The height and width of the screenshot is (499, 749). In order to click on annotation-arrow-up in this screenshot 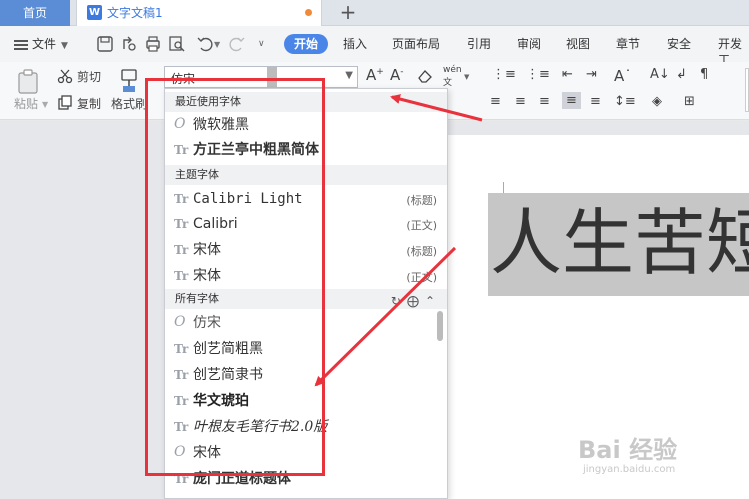, I will do `click(436, 108)`.